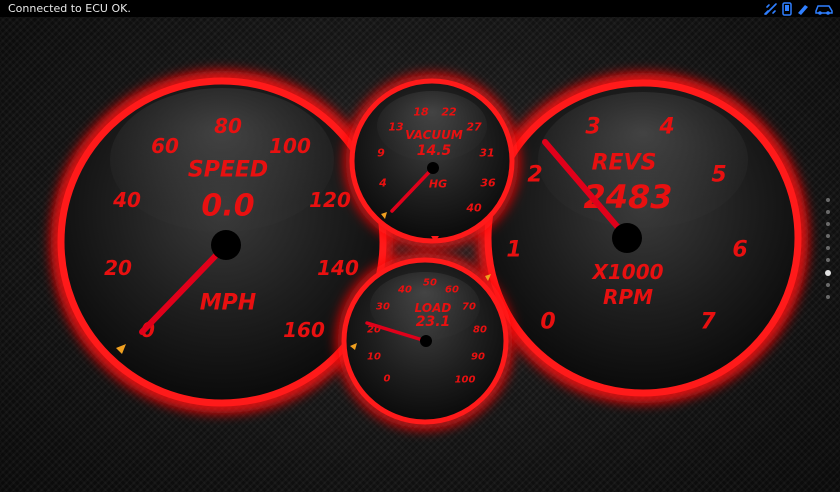  What do you see at coordinates (433, 322) in the screenshot?
I see `load-value: 23.1` at bounding box center [433, 322].